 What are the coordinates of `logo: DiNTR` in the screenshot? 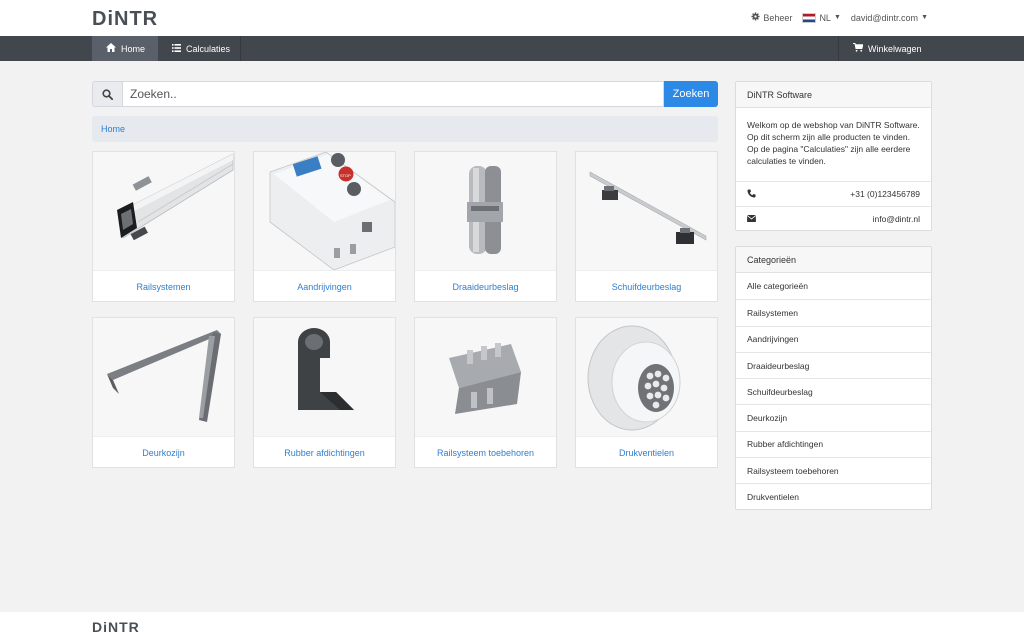 It's located at (125, 19).